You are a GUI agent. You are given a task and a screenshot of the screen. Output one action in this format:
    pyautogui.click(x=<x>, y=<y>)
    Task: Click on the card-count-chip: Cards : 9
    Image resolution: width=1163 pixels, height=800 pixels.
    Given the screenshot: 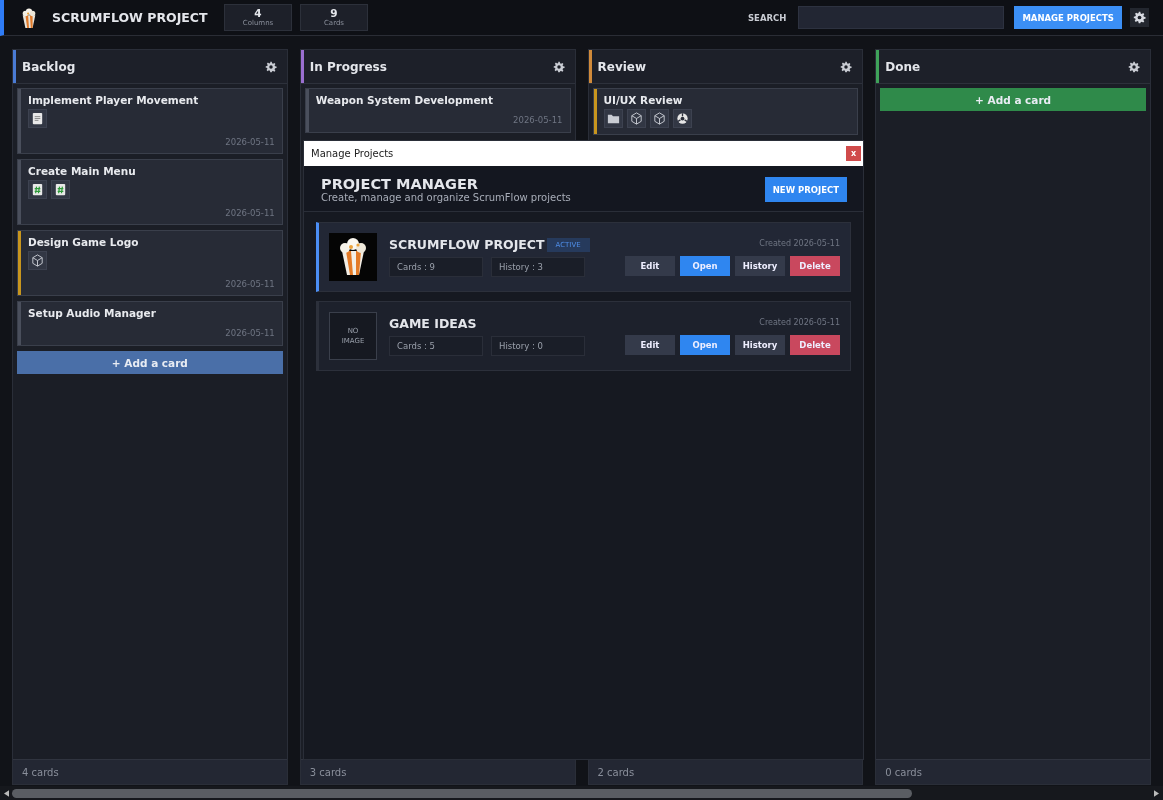 What is the action you would take?
    pyautogui.click(x=436, y=267)
    